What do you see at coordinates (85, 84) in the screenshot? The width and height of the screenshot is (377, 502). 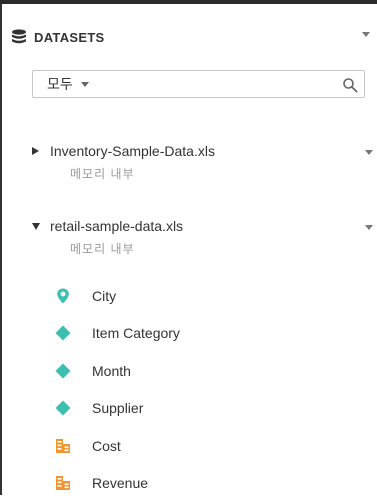 I see `chevron-down-icon` at bounding box center [85, 84].